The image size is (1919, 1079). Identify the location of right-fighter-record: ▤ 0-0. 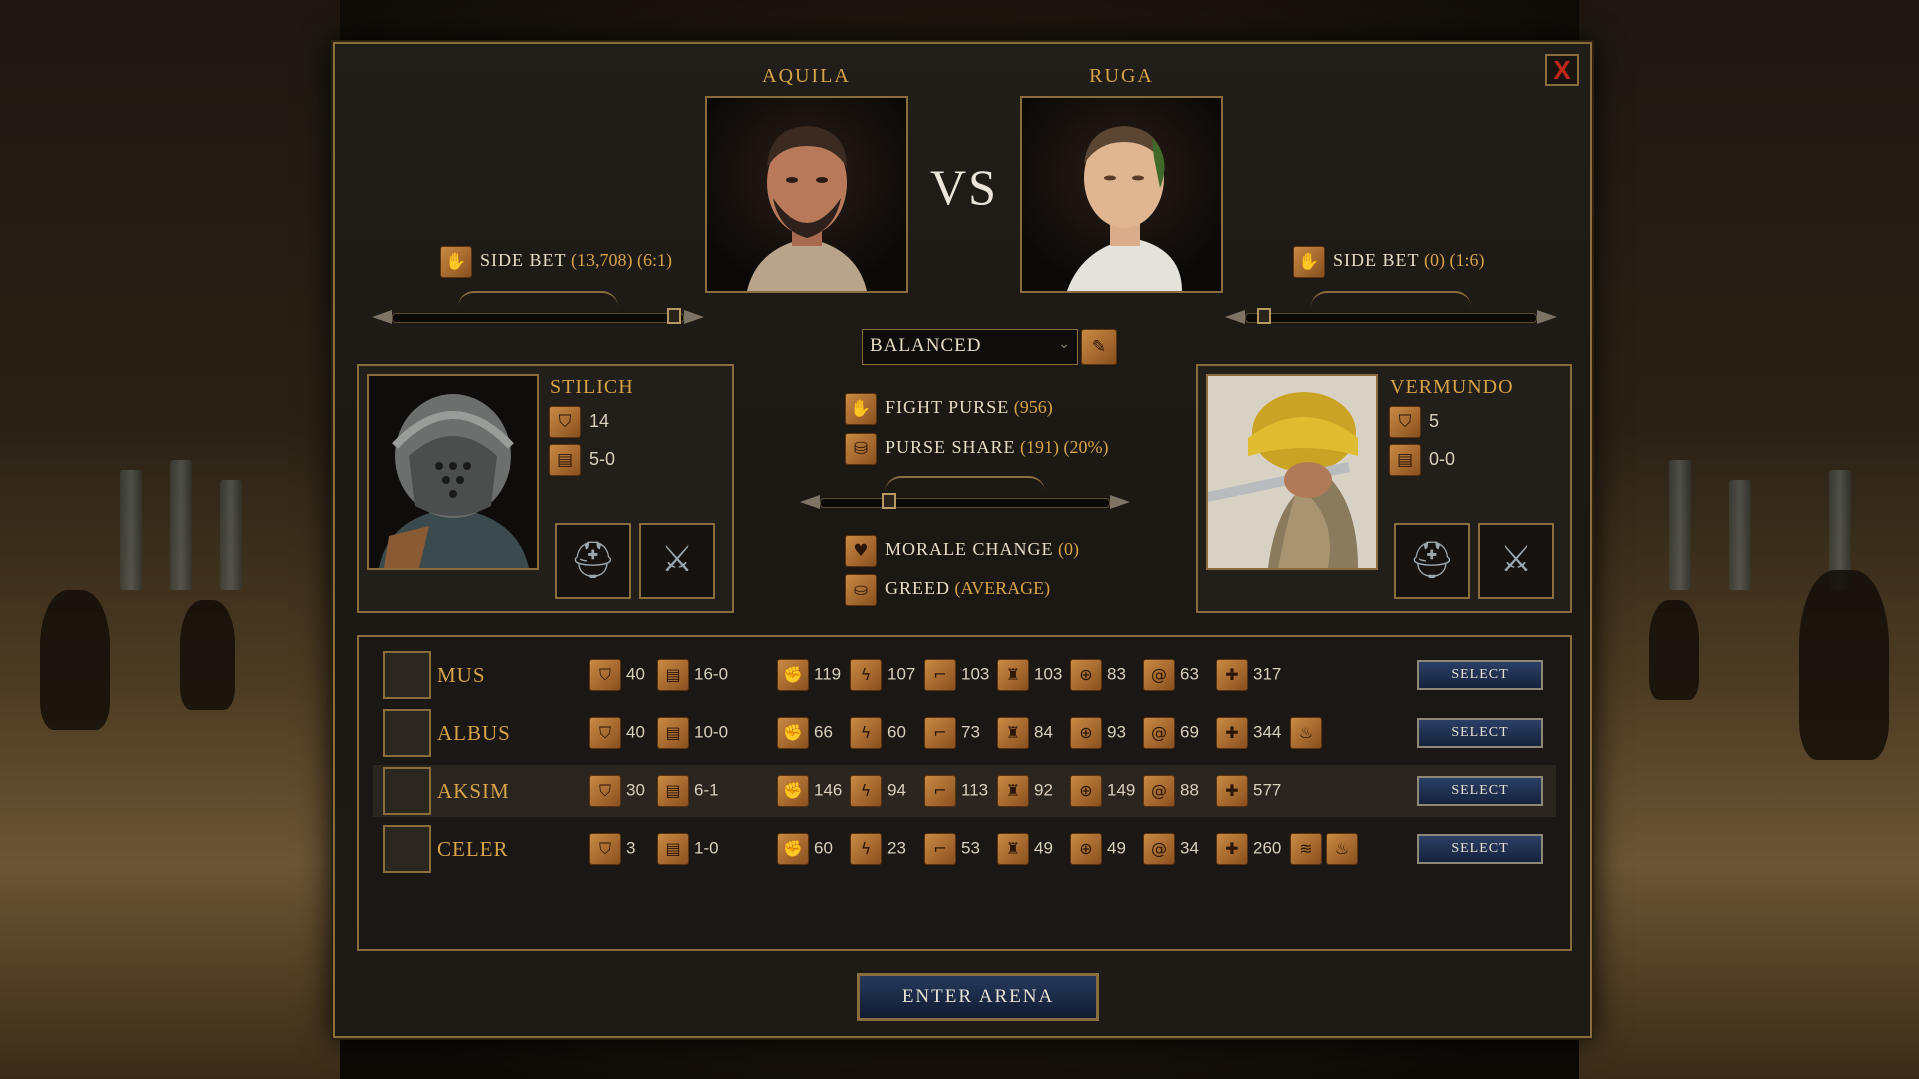
(1422, 460).